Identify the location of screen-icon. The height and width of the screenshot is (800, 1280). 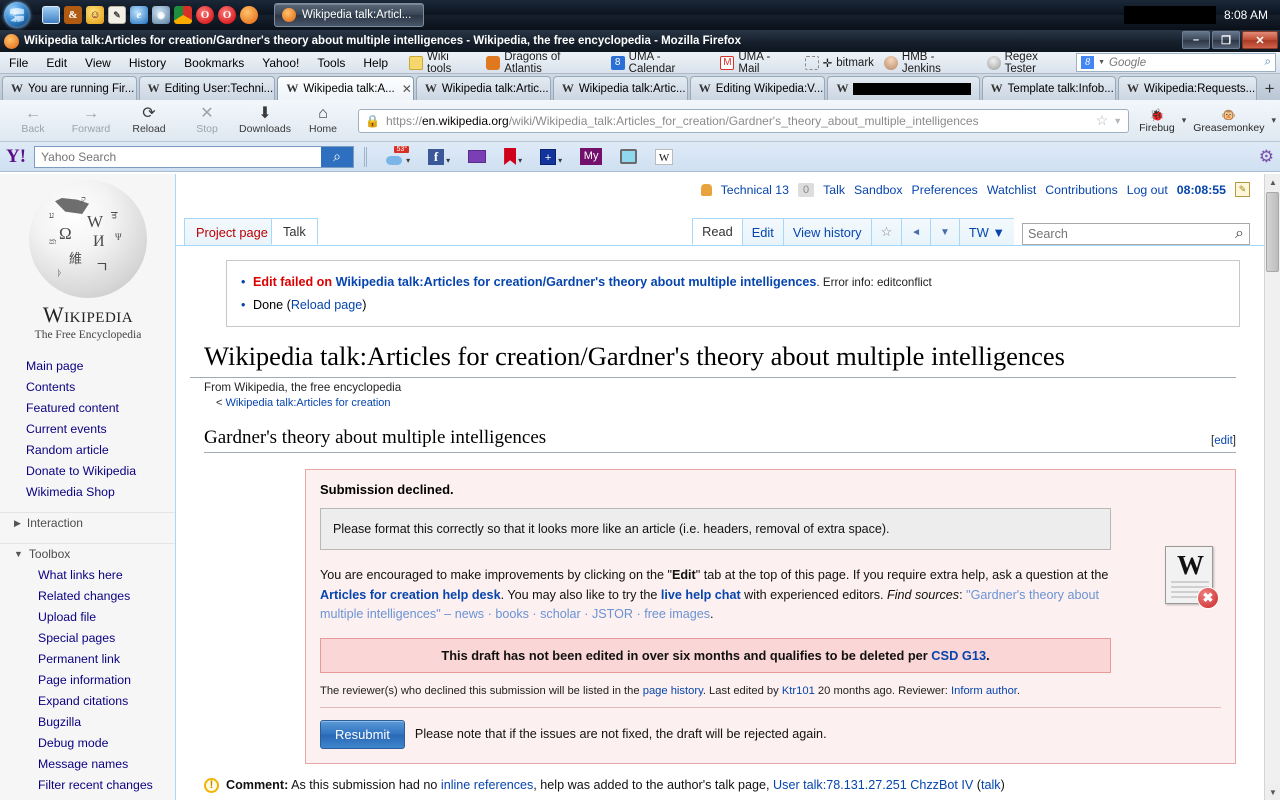
(629, 156).